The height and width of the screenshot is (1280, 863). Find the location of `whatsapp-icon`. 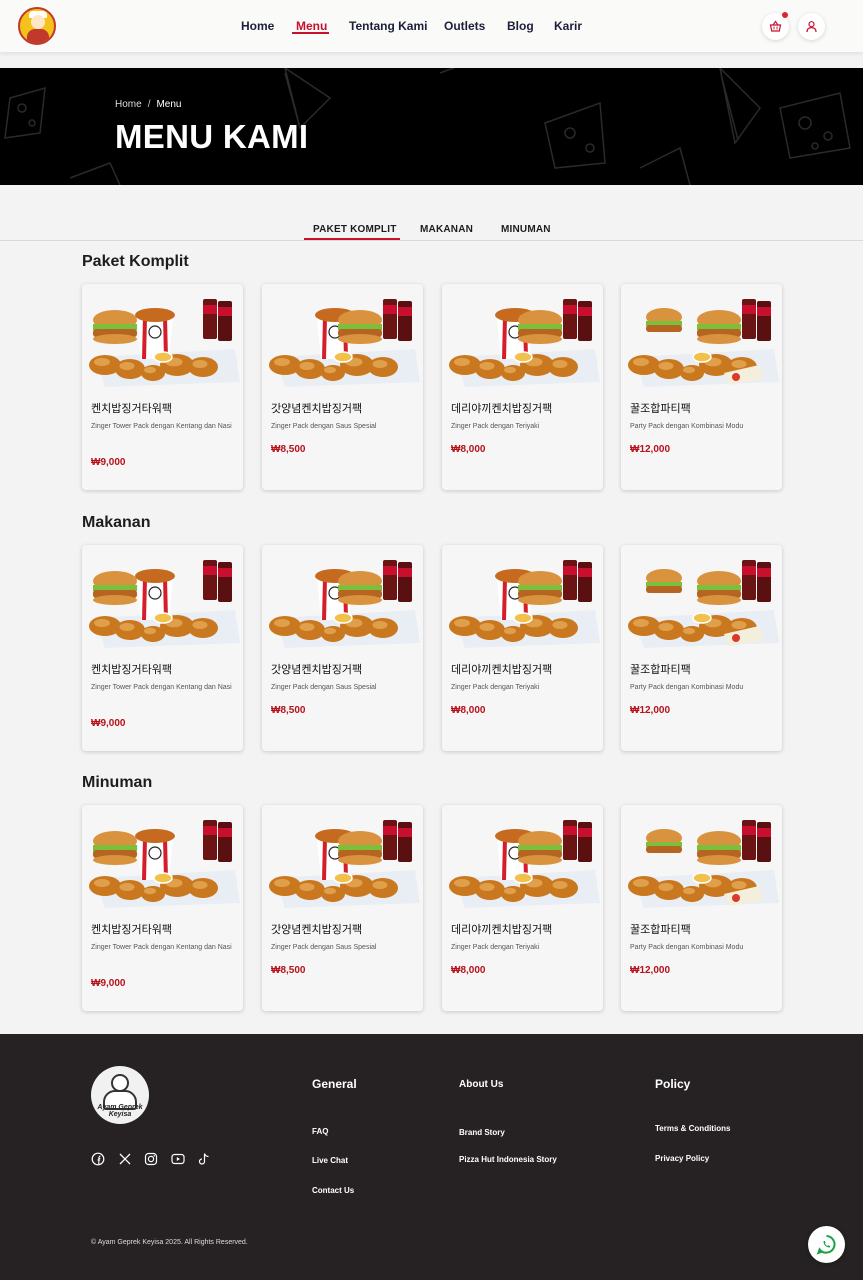

whatsapp-icon is located at coordinates (826, 1245).